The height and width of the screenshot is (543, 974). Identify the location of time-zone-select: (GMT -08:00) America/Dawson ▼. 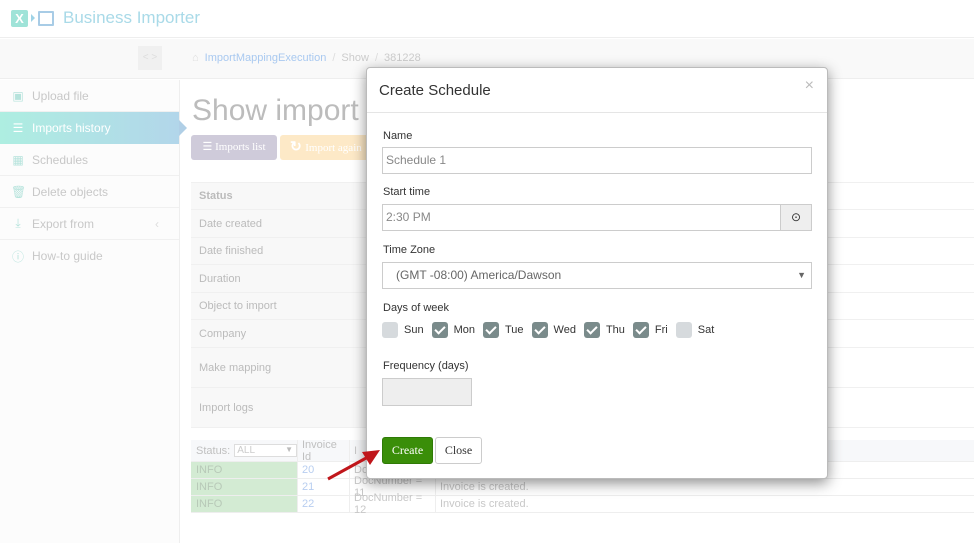
(597, 275).